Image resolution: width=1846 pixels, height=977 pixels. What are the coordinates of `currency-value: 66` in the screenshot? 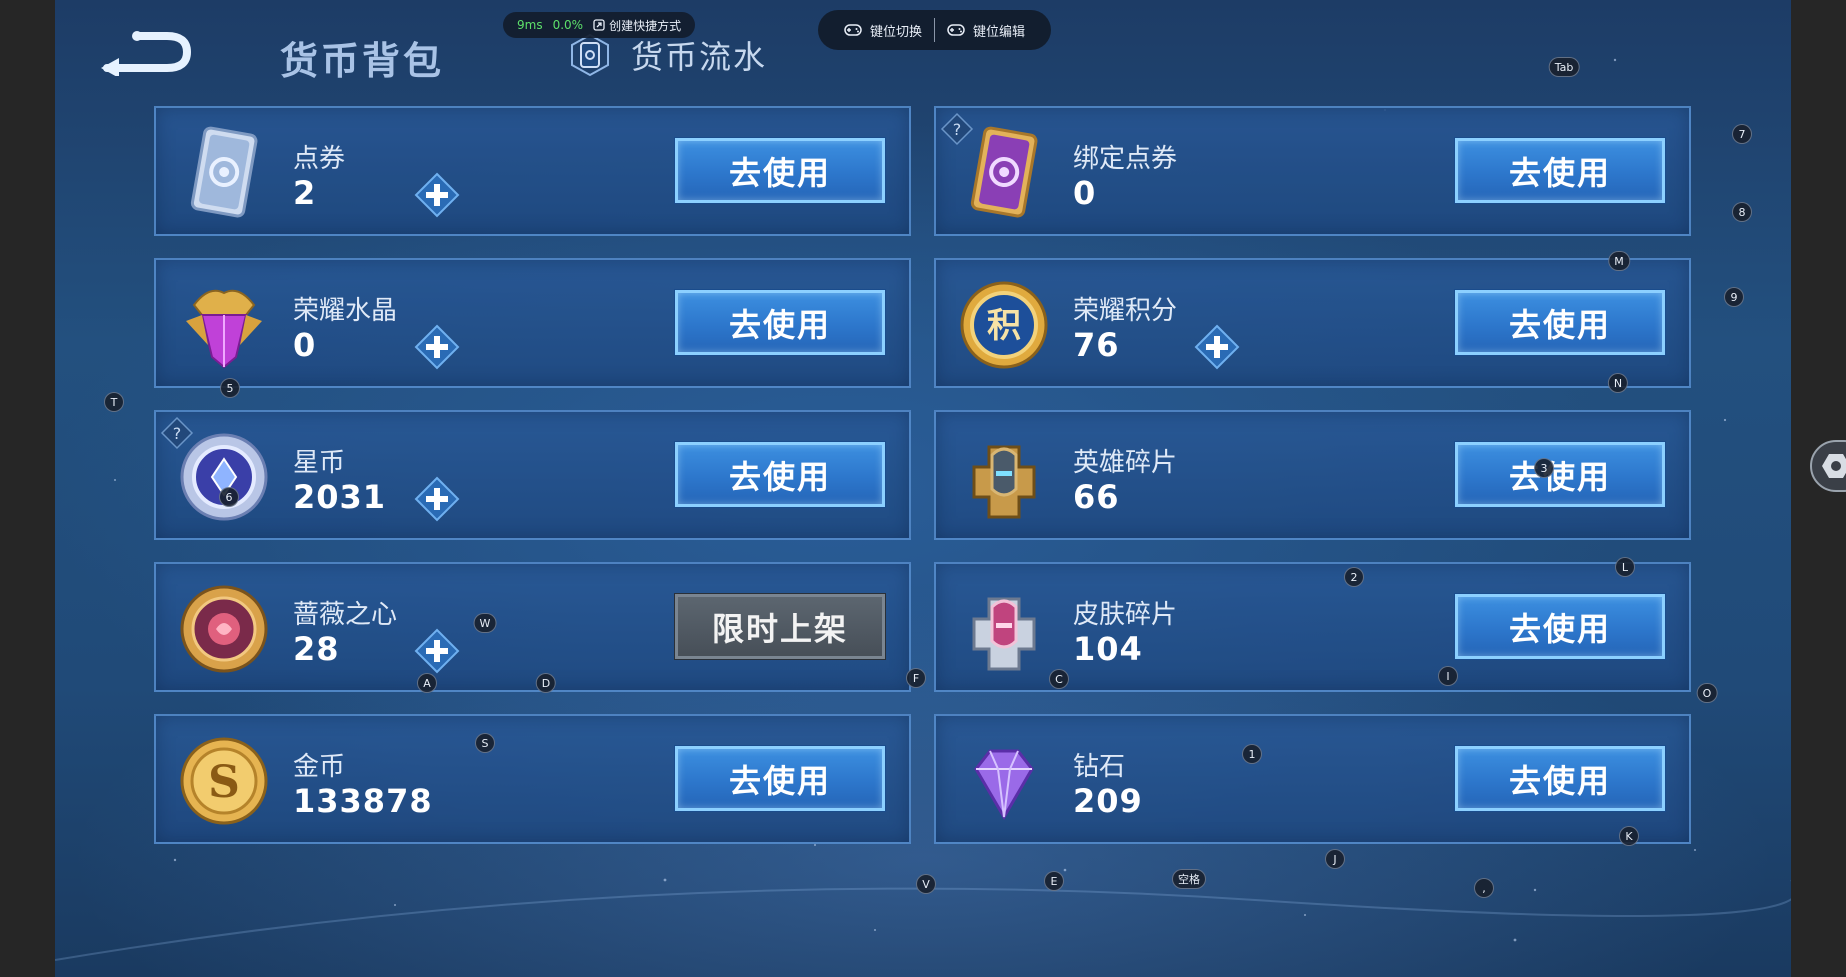 It's located at (1096, 497).